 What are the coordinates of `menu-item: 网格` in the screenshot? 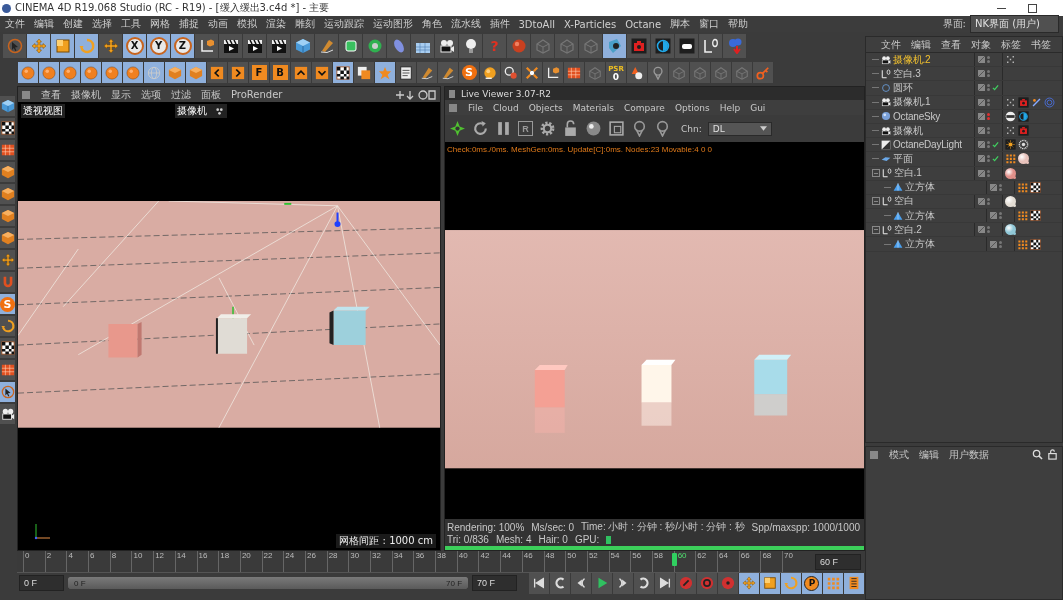 It's located at (159, 24).